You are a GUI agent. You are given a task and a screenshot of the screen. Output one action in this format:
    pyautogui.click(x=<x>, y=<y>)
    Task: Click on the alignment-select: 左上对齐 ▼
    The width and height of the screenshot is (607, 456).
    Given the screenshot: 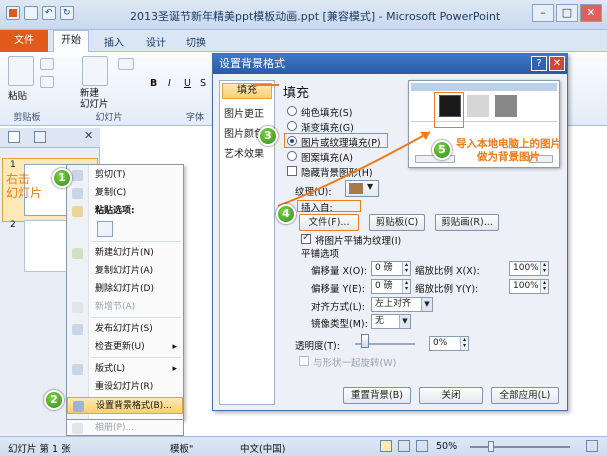 What is the action you would take?
    pyautogui.click(x=402, y=304)
    